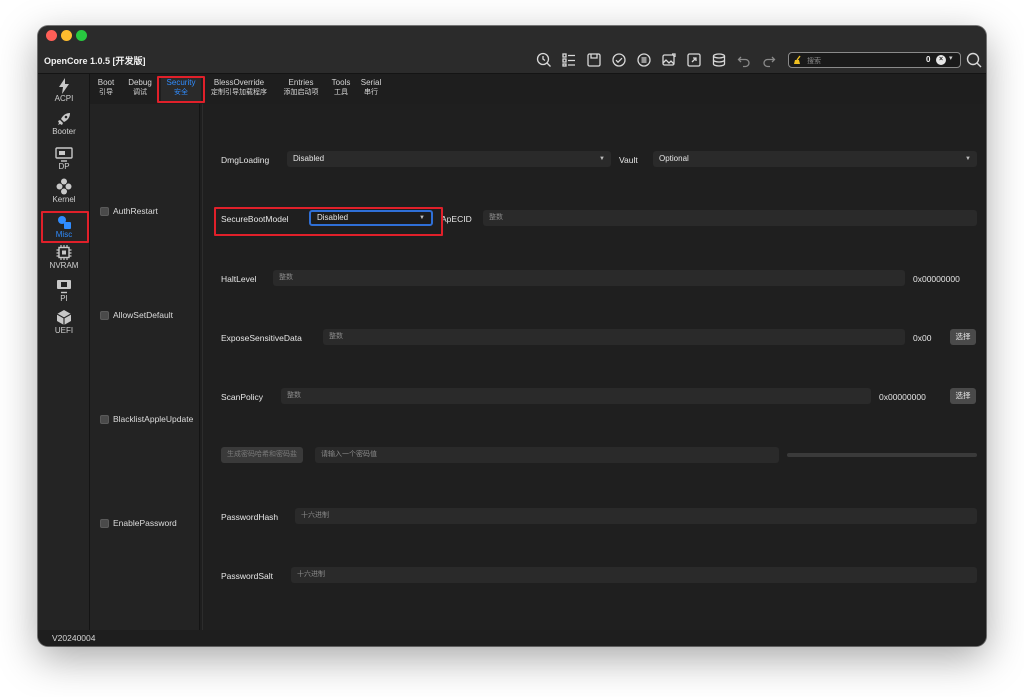  Describe the element at coordinates (153, 419) in the screenshot. I see `checkbox-label: BlacklistAppleUpdate` at that location.